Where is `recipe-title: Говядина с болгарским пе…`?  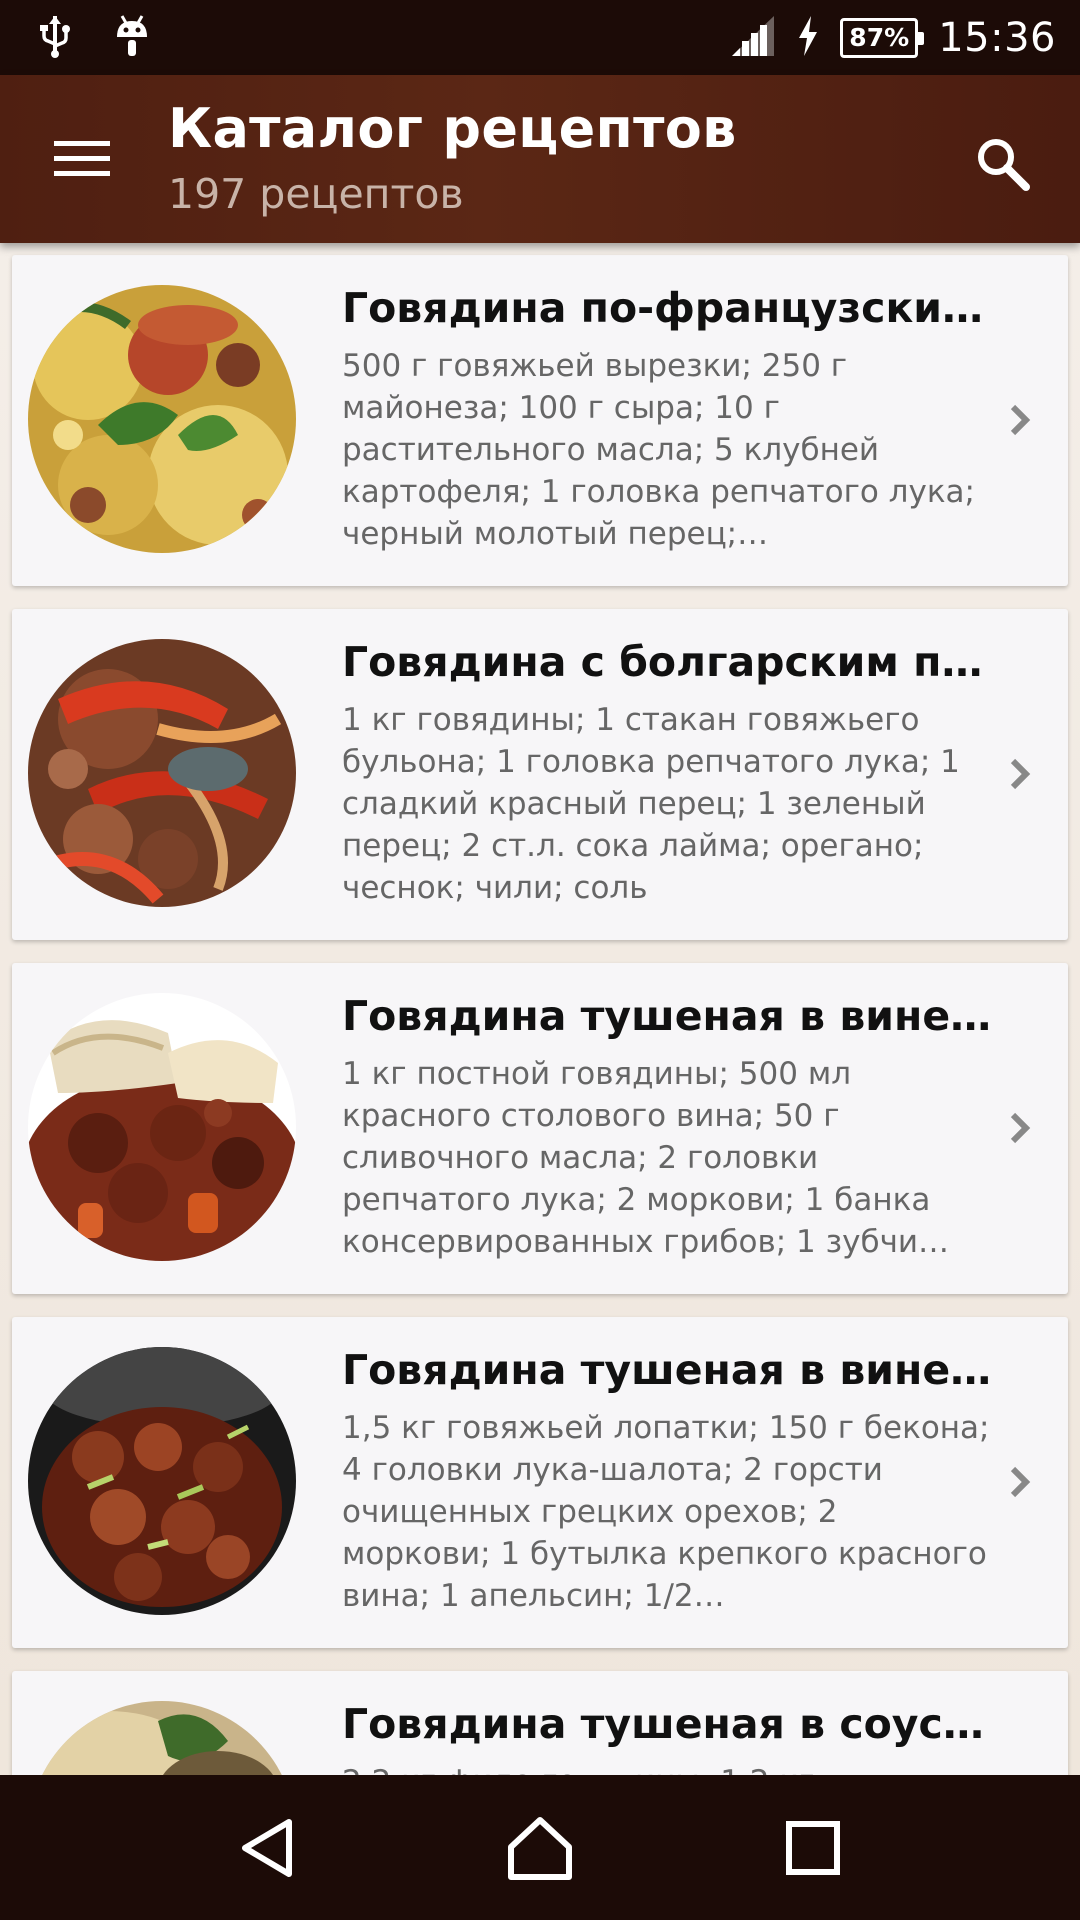 recipe-title: Говядина с болгарским пе… is located at coordinates (667, 662).